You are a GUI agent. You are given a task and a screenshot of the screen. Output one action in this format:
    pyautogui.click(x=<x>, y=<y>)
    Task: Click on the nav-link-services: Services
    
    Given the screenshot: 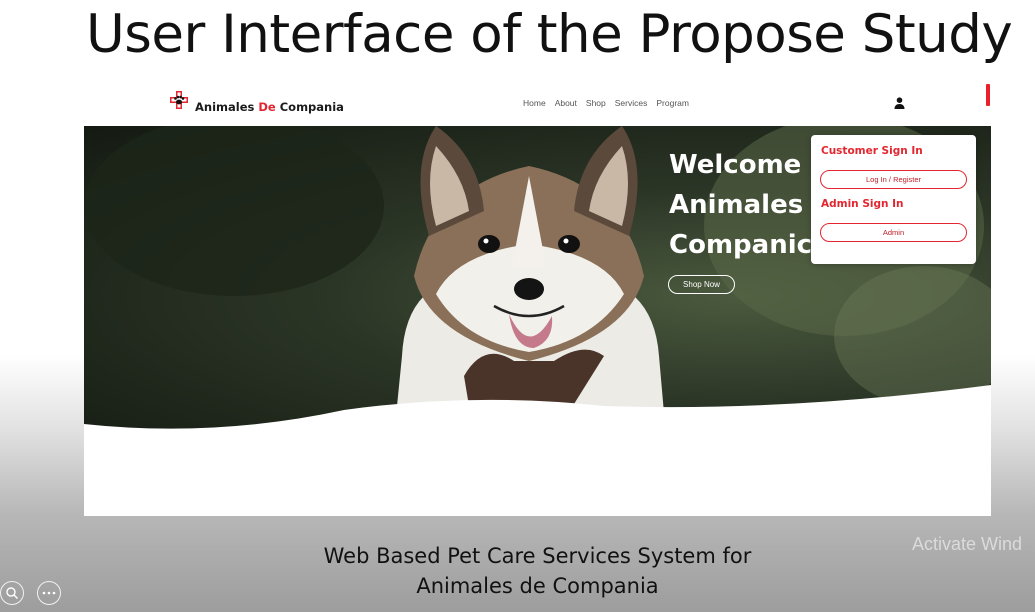 What is the action you would take?
    pyautogui.click(x=631, y=103)
    